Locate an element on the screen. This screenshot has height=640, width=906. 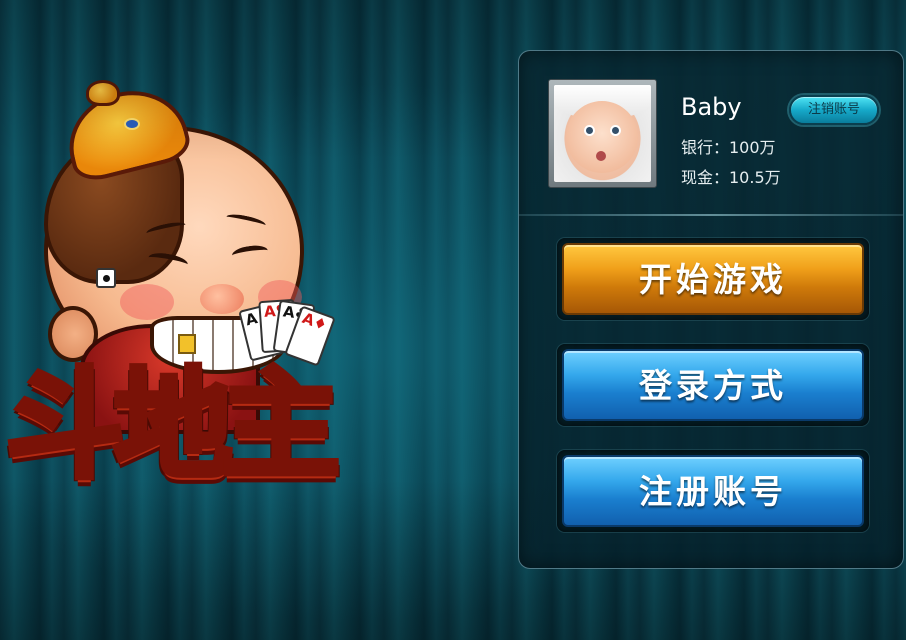
panel-divider is located at coordinates (711, 215).